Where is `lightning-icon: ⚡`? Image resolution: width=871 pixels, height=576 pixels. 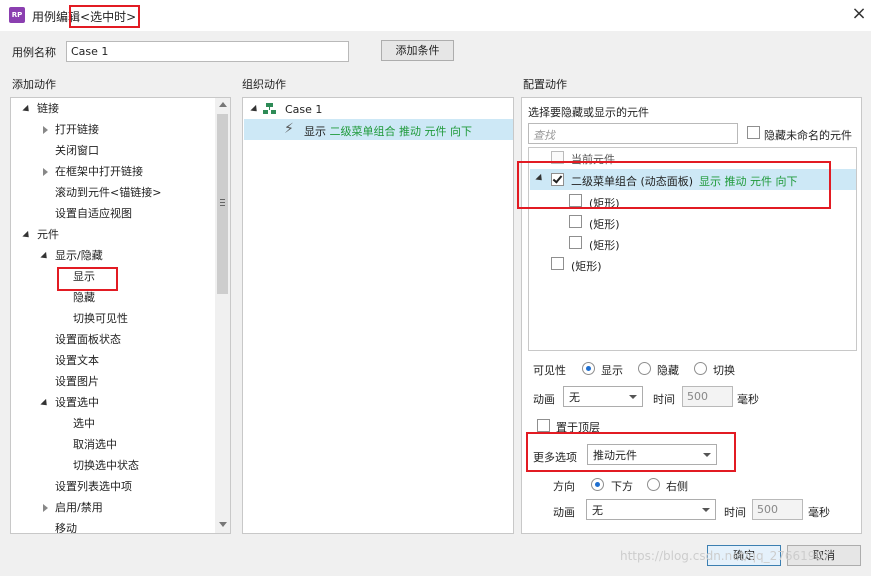
lightning-icon: ⚡ is located at coordinates (289, 129).